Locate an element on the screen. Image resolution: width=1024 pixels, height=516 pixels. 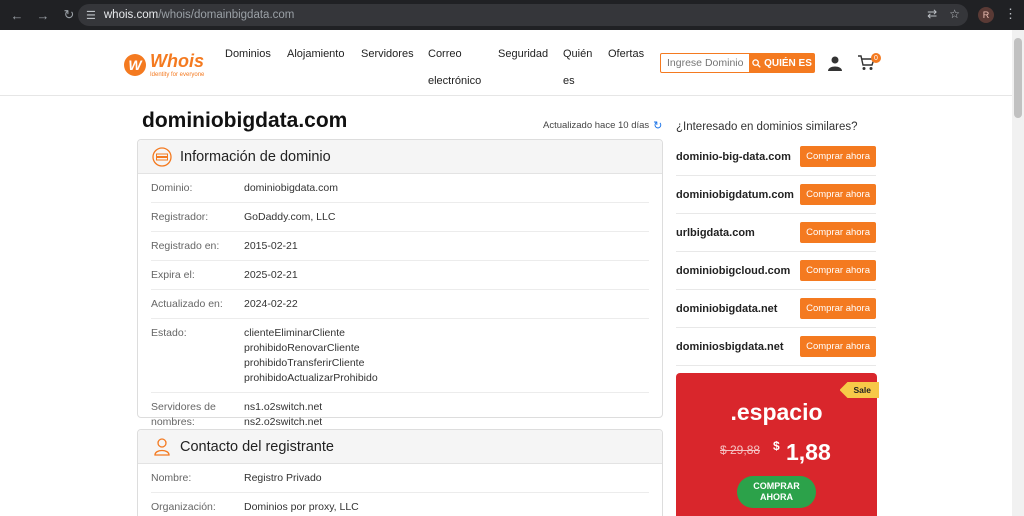
promo-buy-line1: COMPRAR is located at coordinates (776, 486).